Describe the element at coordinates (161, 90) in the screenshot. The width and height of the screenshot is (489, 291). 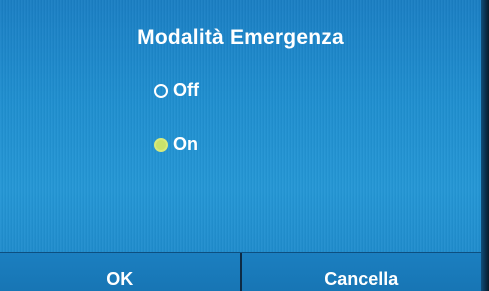
I see `radio-unchecked-icon` at that location.